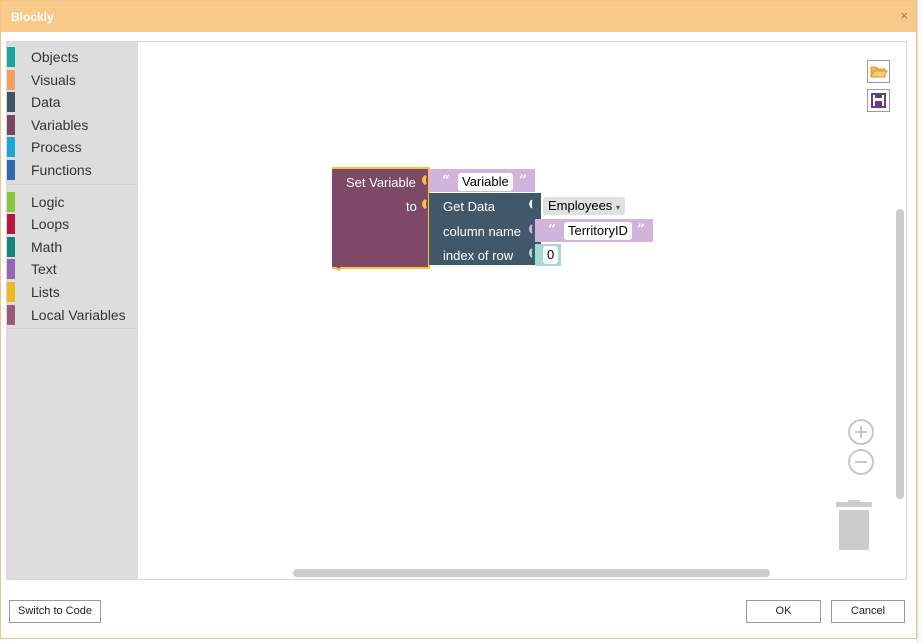  What do you see at coordinates (48, 201) in the screenshot?
I see `category-label: Logic` at bounding box center [48, 201].